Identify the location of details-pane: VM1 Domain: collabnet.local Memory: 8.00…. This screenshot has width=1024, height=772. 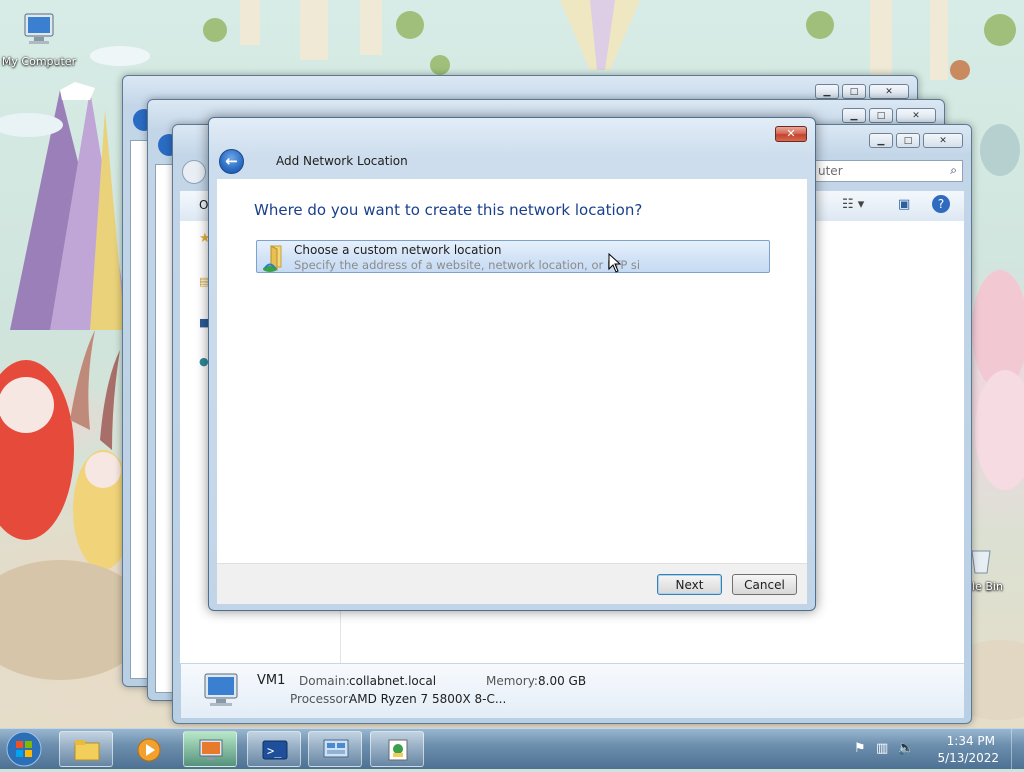
(572, 690).